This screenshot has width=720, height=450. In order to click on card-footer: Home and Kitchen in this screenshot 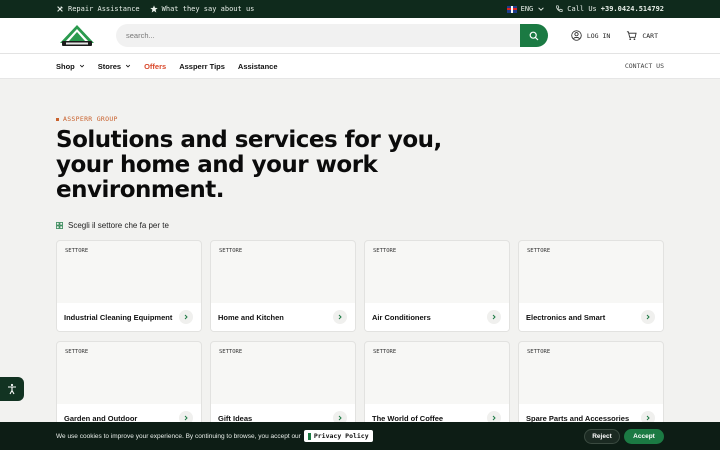, I will do `click(283, 317)`.